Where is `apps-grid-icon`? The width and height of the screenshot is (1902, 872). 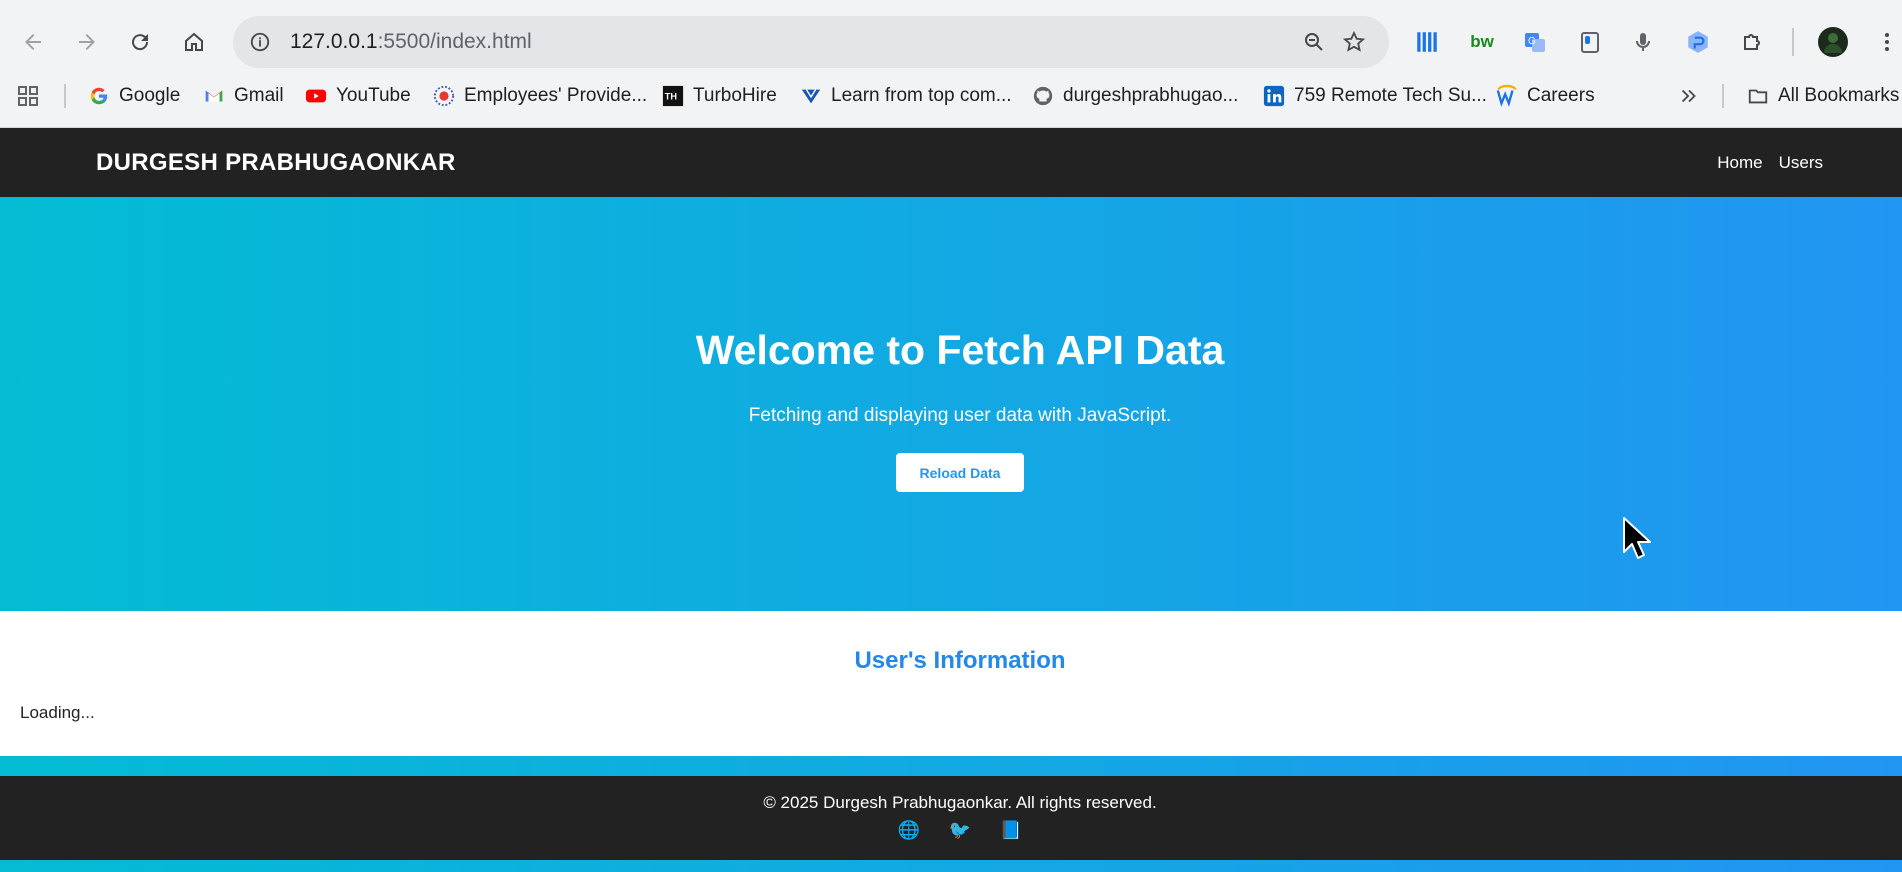 apps-grid-icon is located at coordinates (28, 96).